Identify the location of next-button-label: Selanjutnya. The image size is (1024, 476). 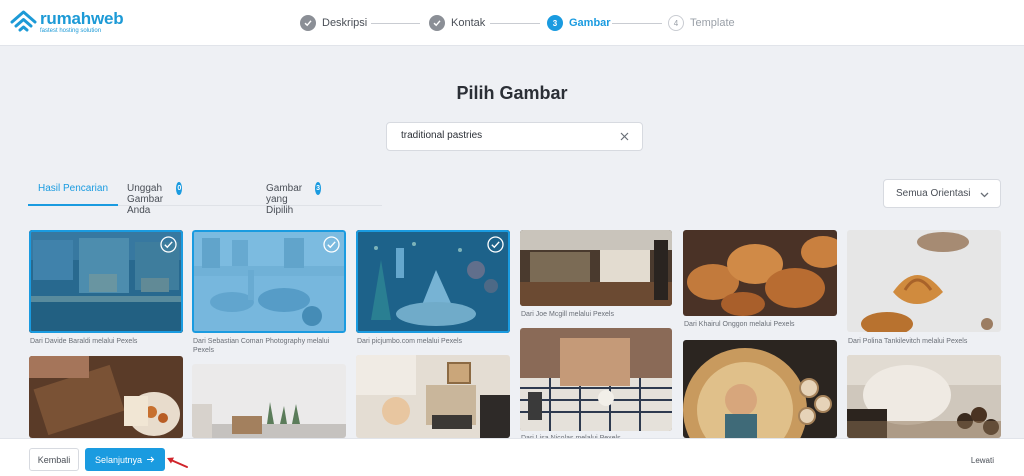
(118, 459).